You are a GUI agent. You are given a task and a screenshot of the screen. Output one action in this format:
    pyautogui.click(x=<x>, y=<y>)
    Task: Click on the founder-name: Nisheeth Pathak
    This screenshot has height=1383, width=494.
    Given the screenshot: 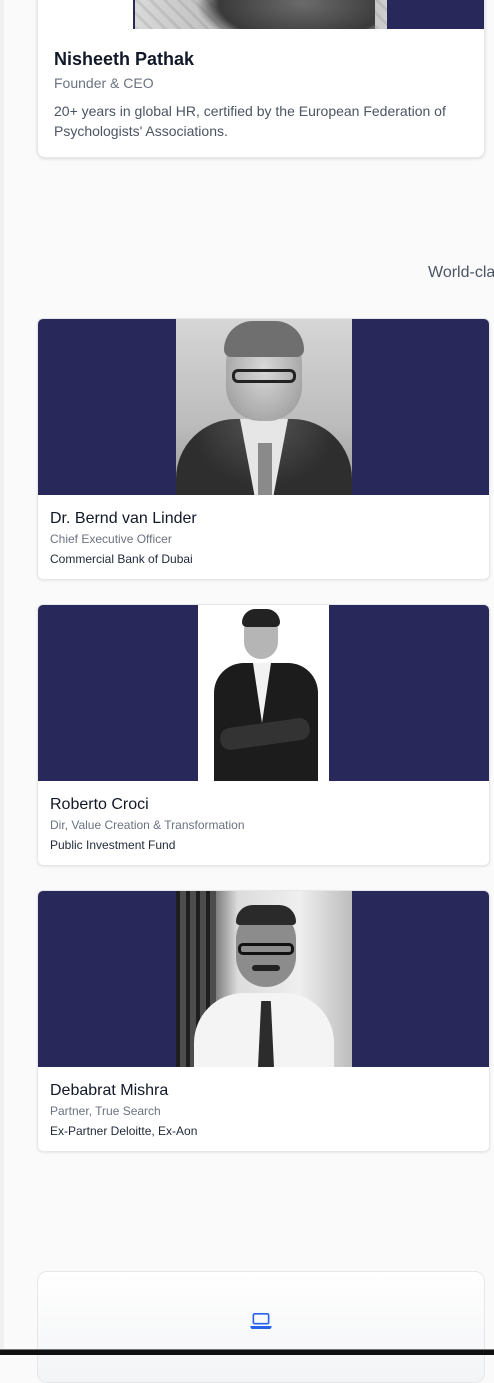 What is the action you would take?
    pyautogui.click(x=124, y=59)
    